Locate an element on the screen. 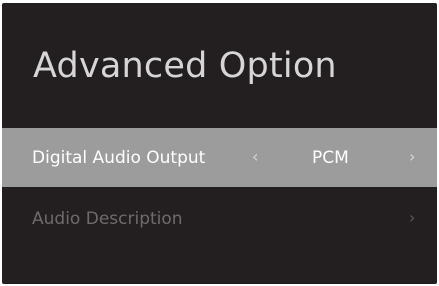  setting-label-audio-description: Audio Description is located at coordinates (107, 219).